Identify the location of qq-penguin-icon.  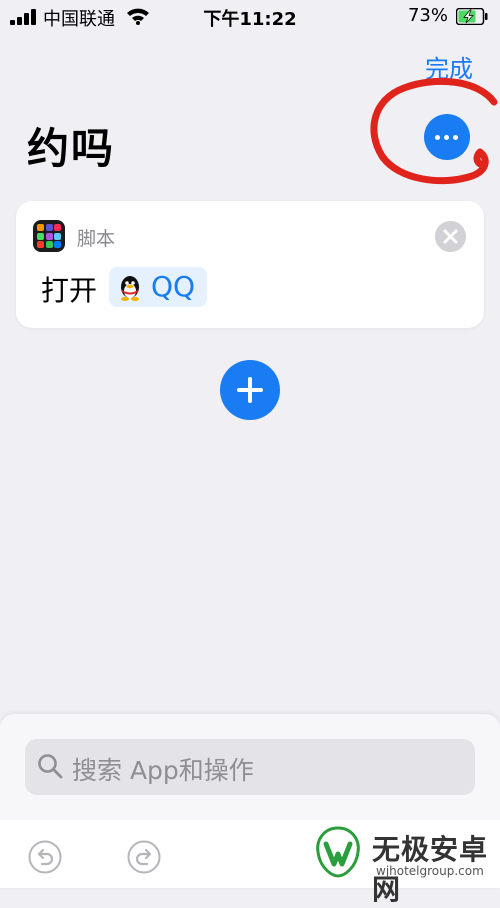
(130, 288).